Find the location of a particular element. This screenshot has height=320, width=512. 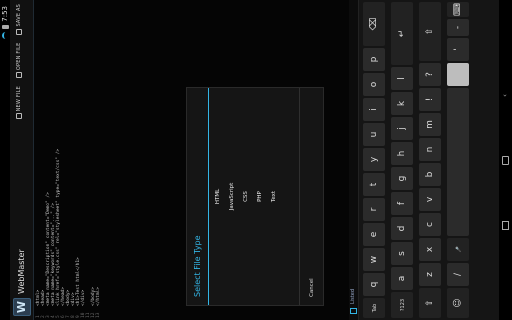

key-n: n is located at coordinates (430, 149).